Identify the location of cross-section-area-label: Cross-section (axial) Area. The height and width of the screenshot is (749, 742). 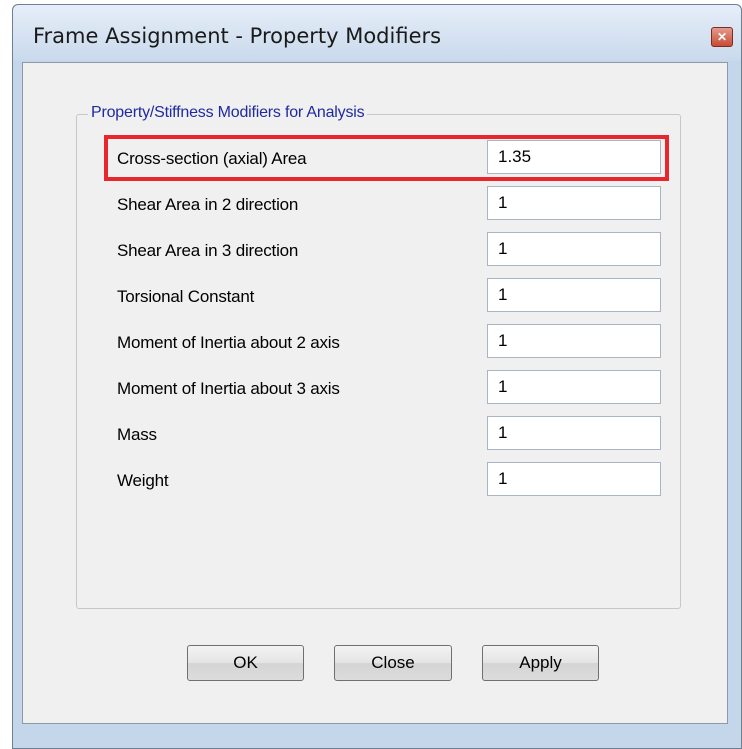
(212, 158).